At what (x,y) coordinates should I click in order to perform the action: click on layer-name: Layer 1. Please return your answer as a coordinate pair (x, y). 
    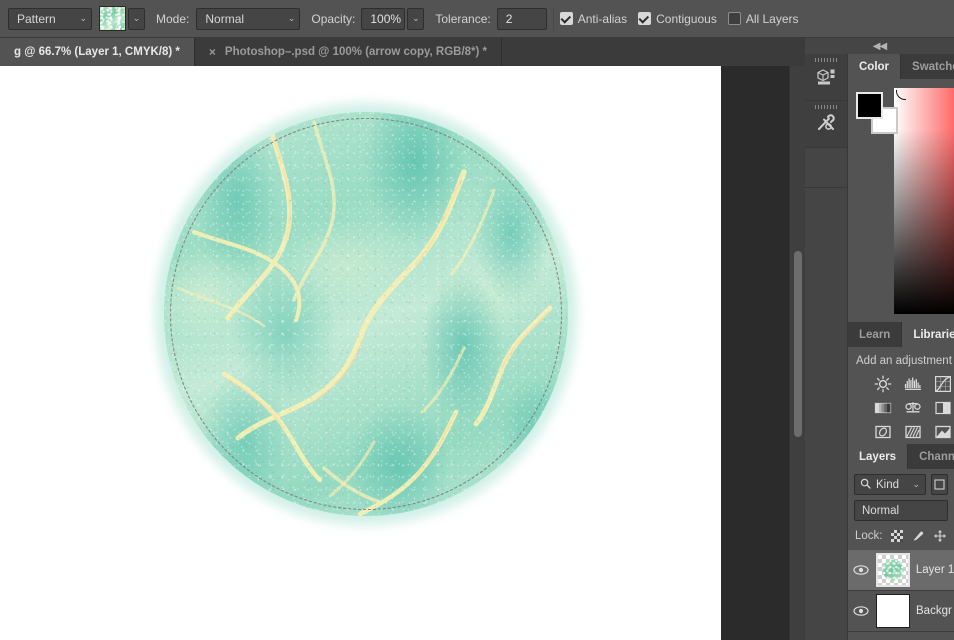
    Looking at the image, I should click on (934, 570).